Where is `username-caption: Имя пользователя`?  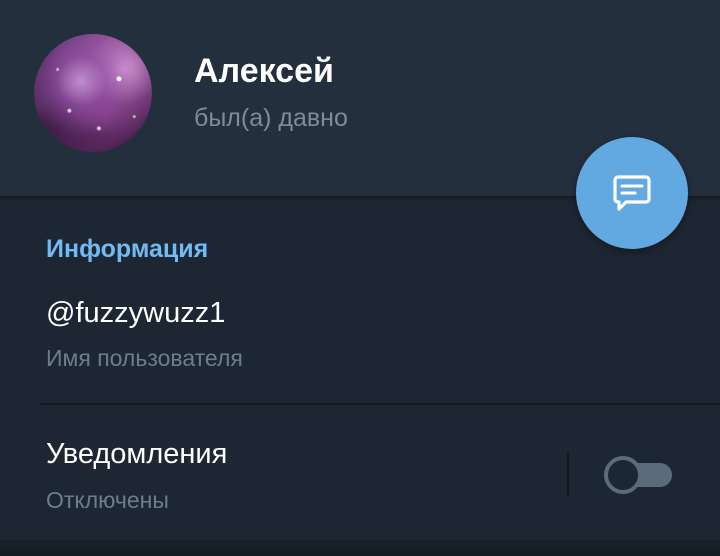
username-caption: Имя пользователя is located at coordinates (144, 358).